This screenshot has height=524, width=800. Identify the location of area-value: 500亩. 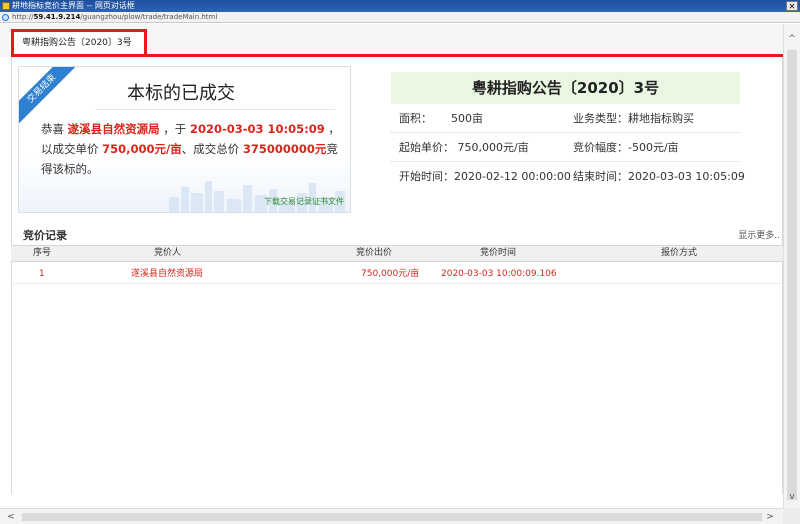
(467, 118).